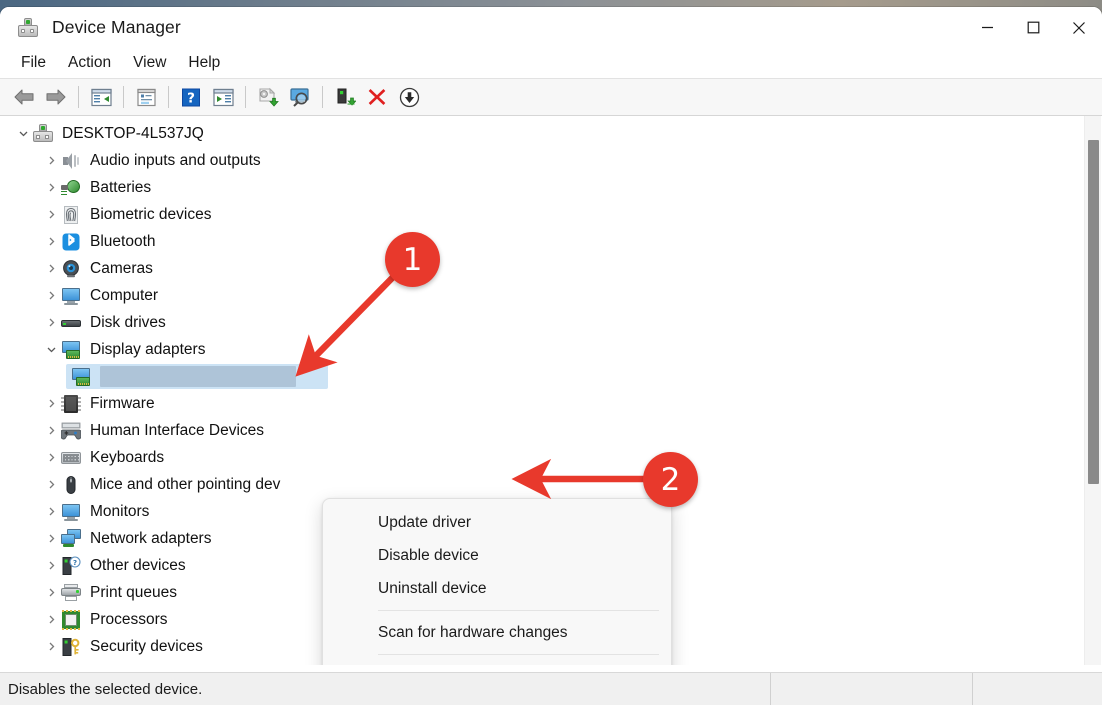  I want to click on annotation-badge-2: 2, so click(670, 479).